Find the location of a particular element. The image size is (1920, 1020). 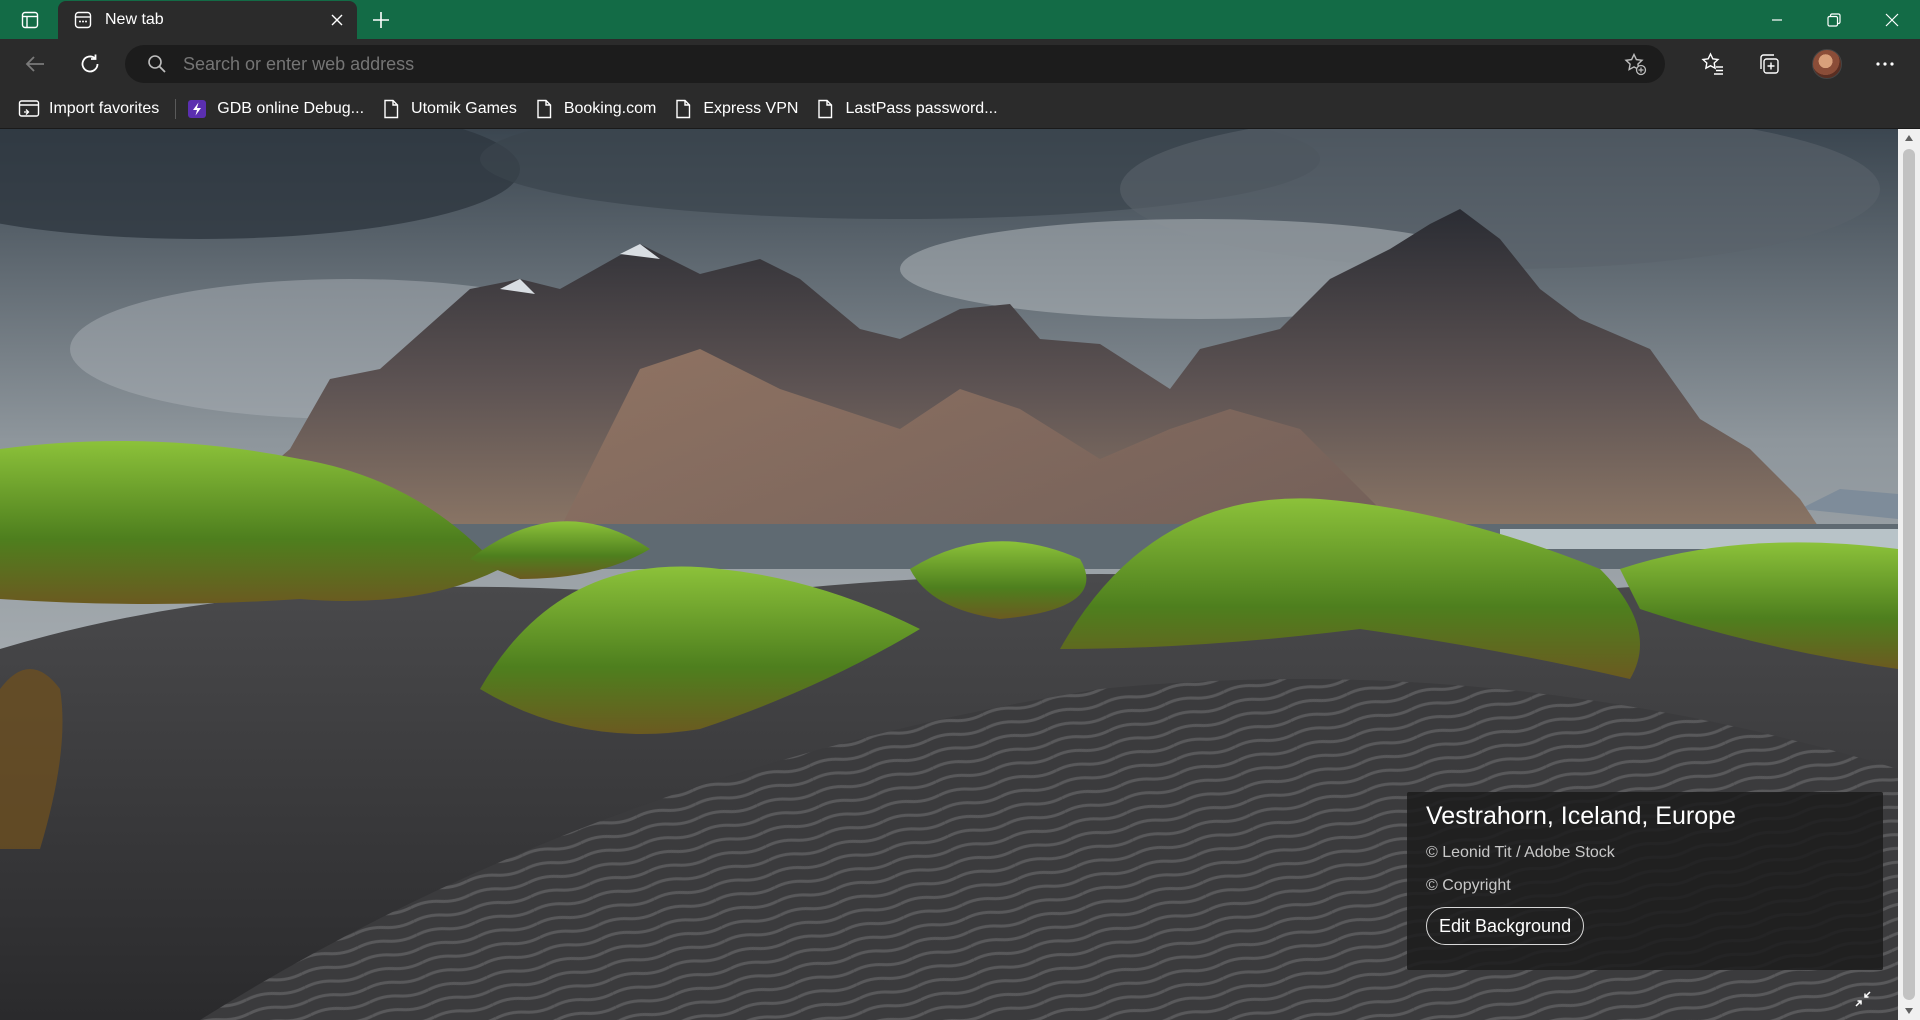

back-arrow-icon is located at coordinates (34, 64).